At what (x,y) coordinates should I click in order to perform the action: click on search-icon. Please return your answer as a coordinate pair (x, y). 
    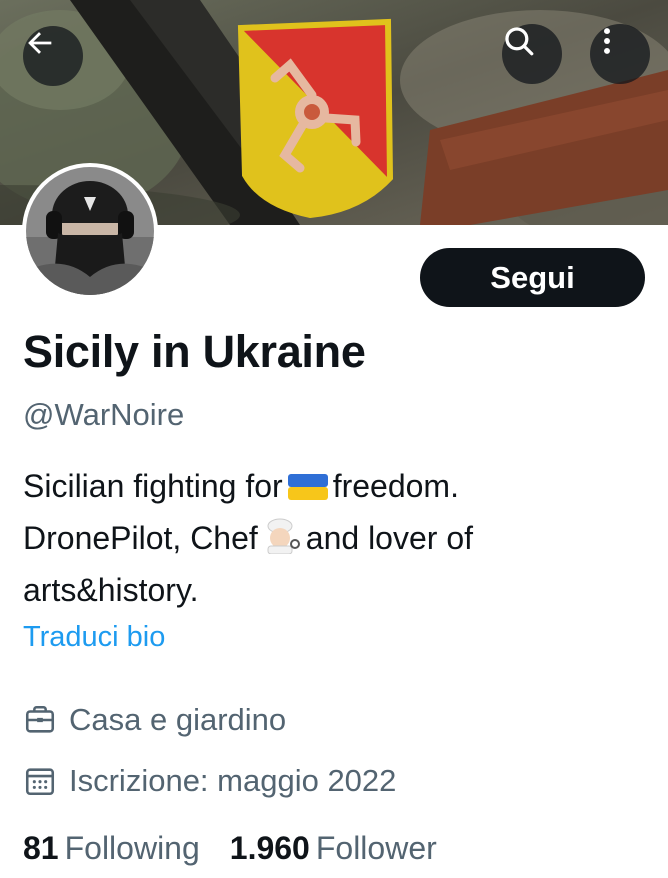
    Looking at the image, I should click on (519, 41).